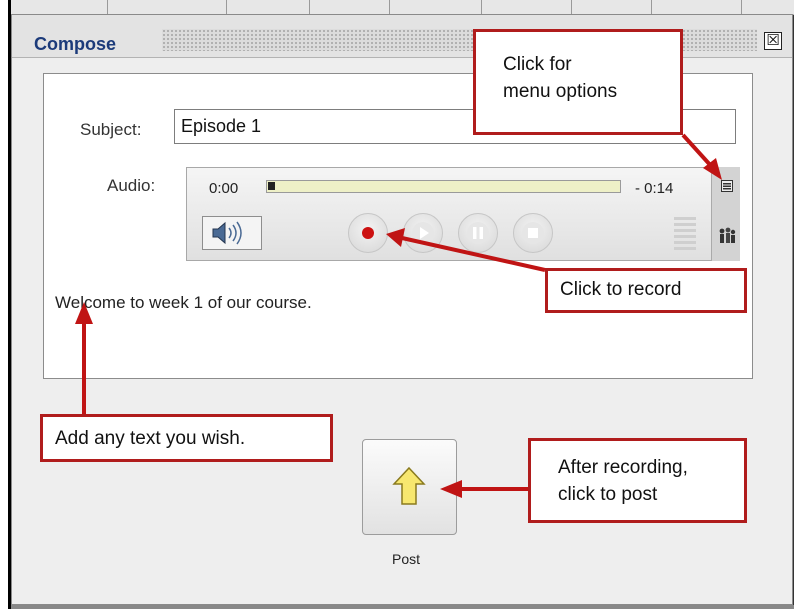 This screenshot has width=794, height=609. Describe the element at coordinates (186, 438) in the screenshot. I see `callout-add-text: Add any text you wish.` at that location.